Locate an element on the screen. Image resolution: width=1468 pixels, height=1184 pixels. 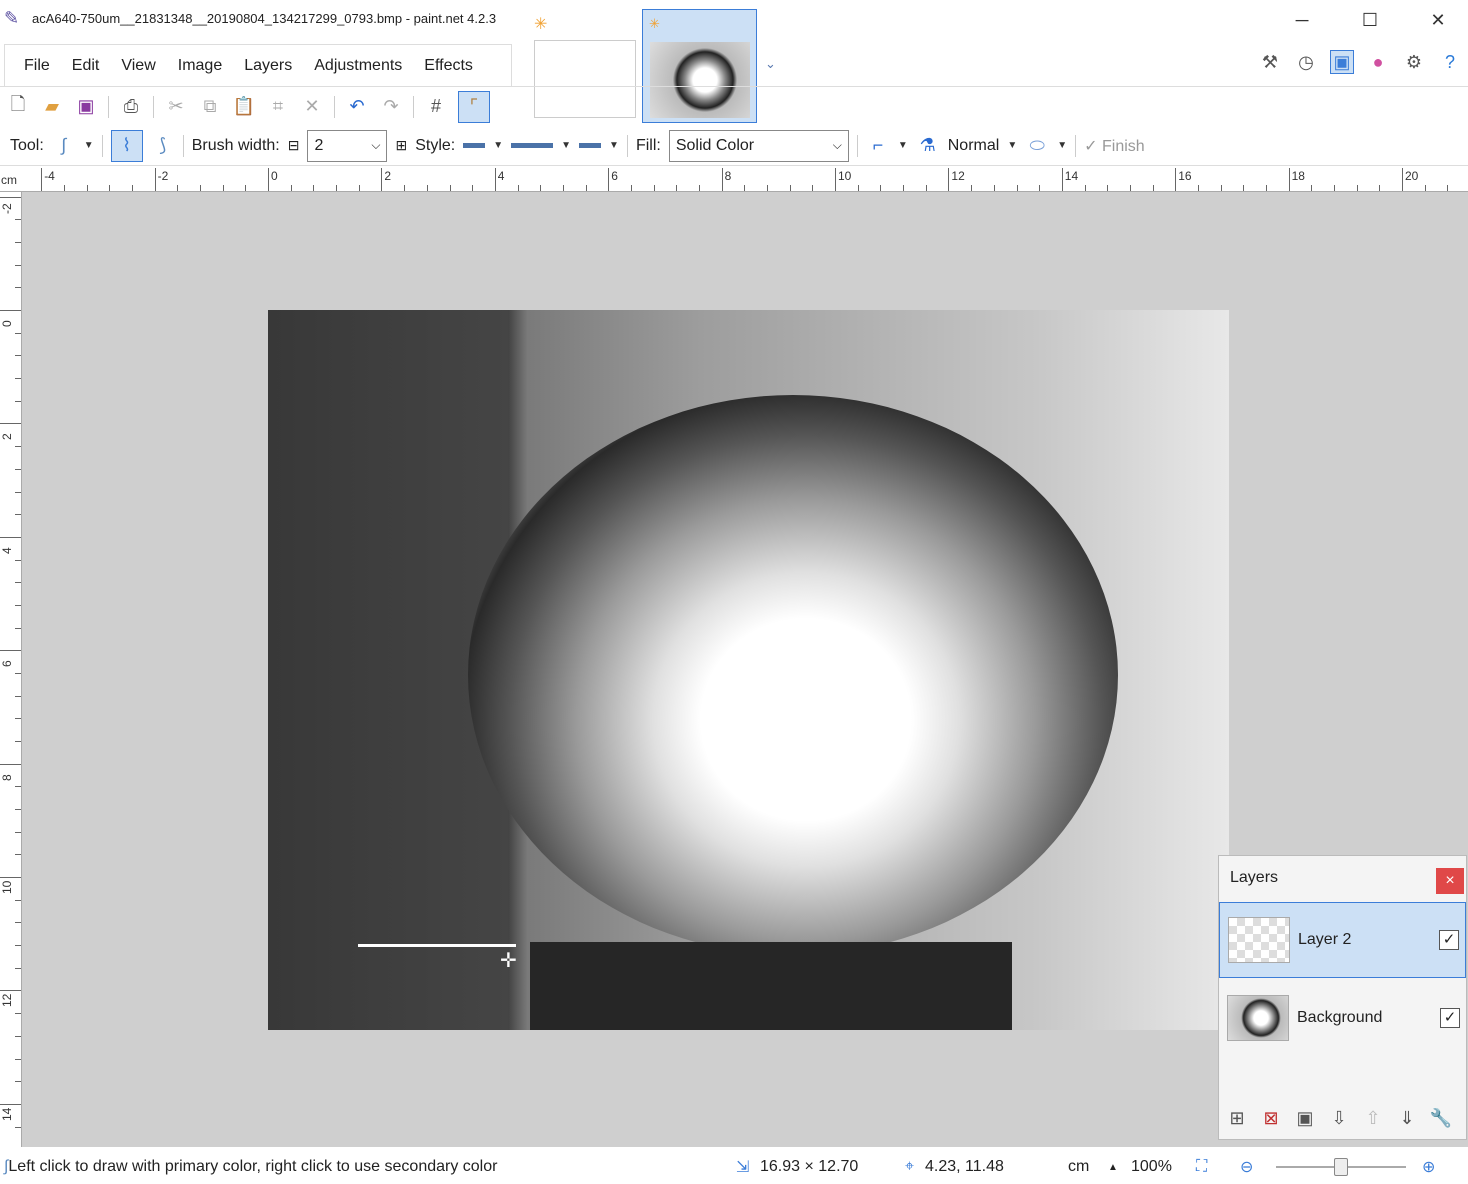
cap-dropdown-icon: ▼ is located at coordinates (614, 145).